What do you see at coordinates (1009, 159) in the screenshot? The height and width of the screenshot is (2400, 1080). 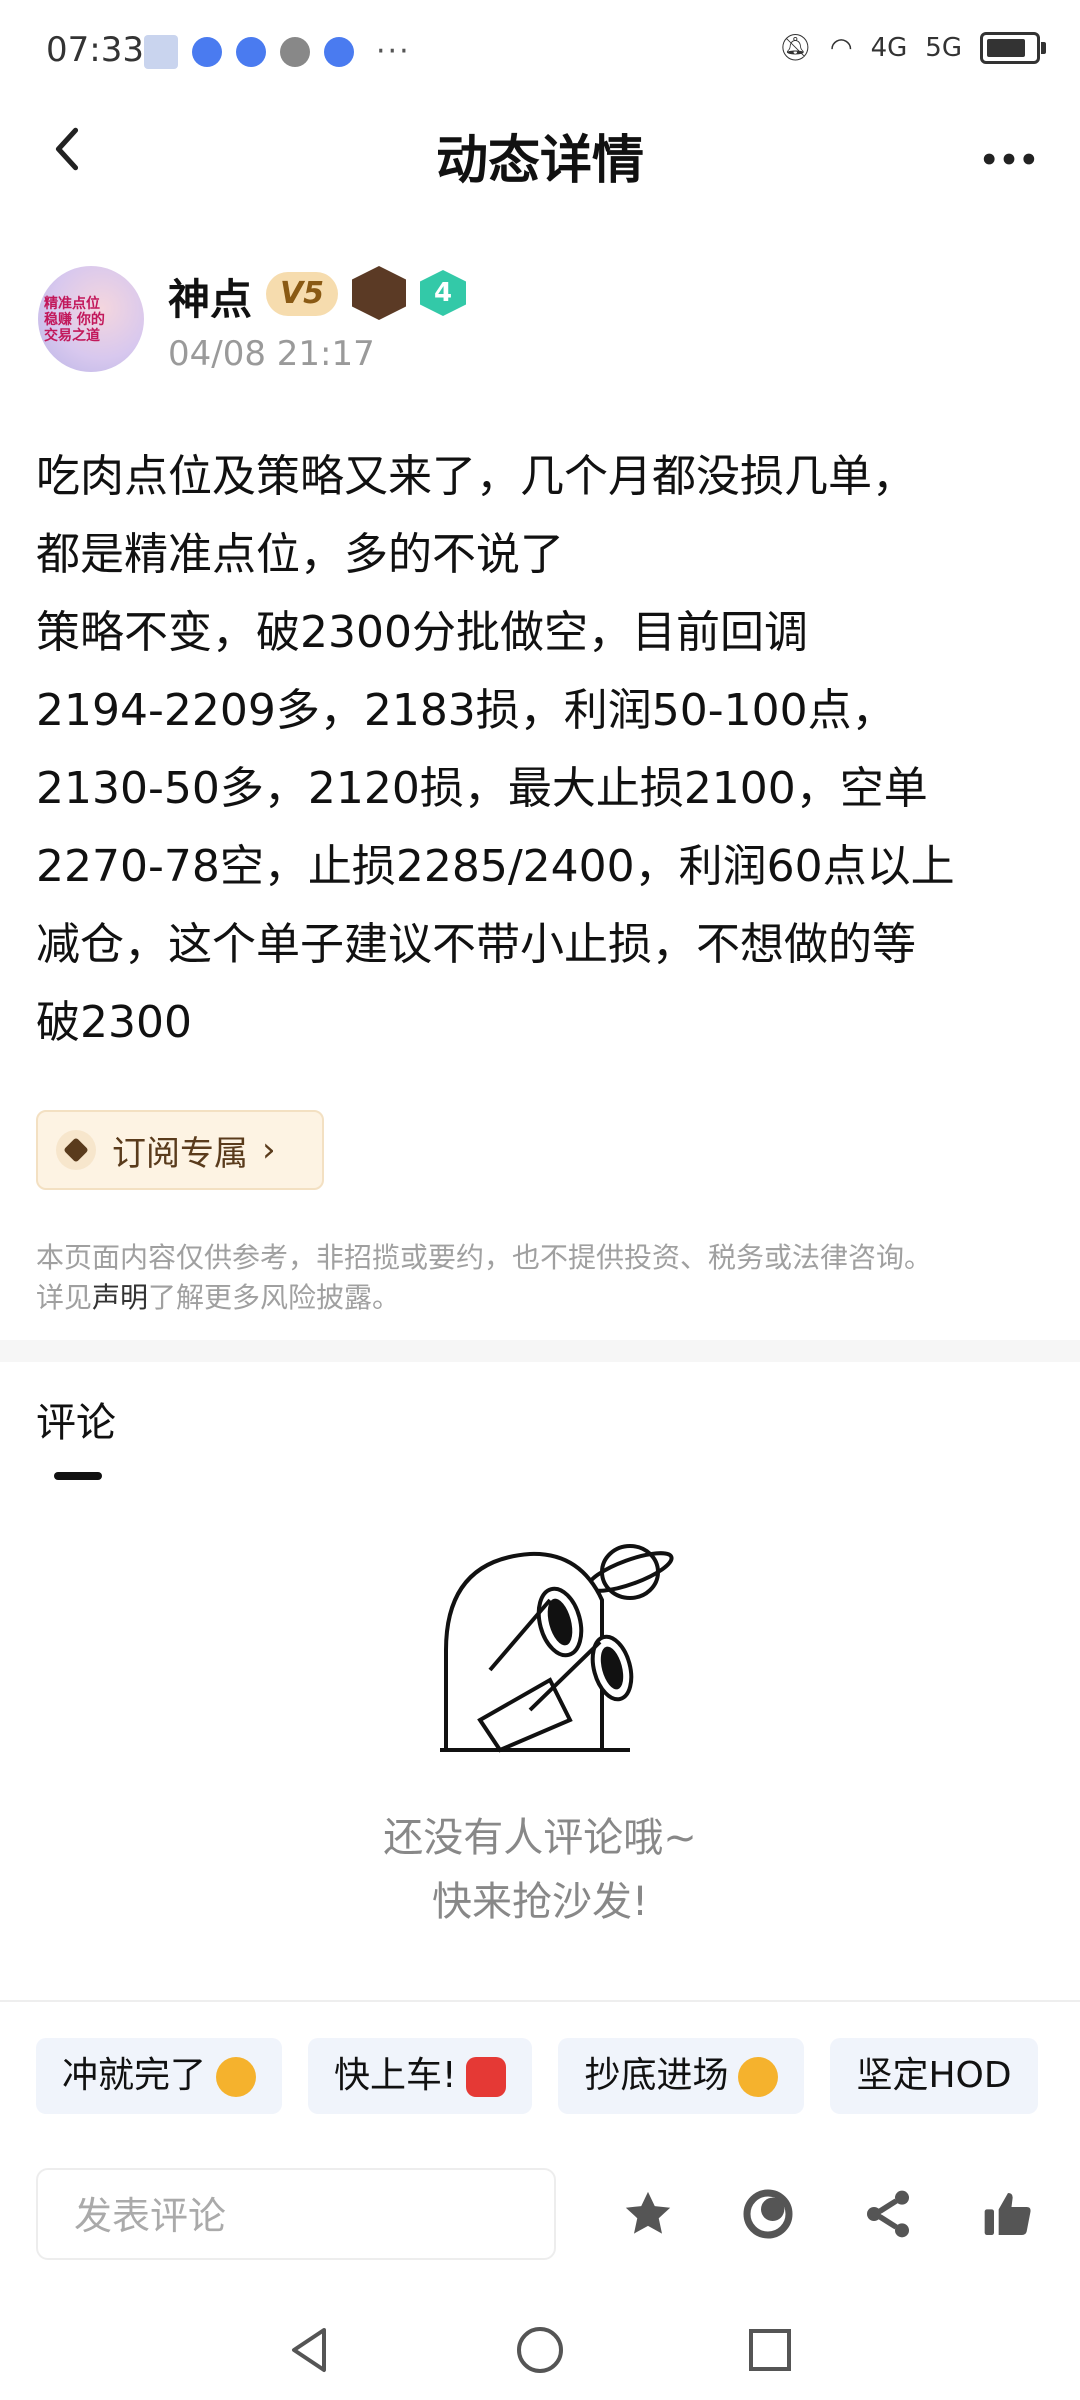 I see `more-dots-icon` at bounding box center [1009, 159].